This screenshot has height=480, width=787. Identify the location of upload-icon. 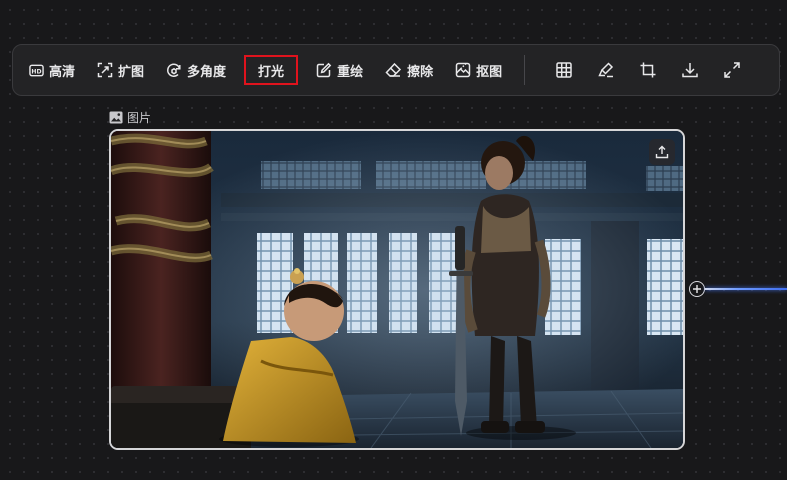
(662, 152).